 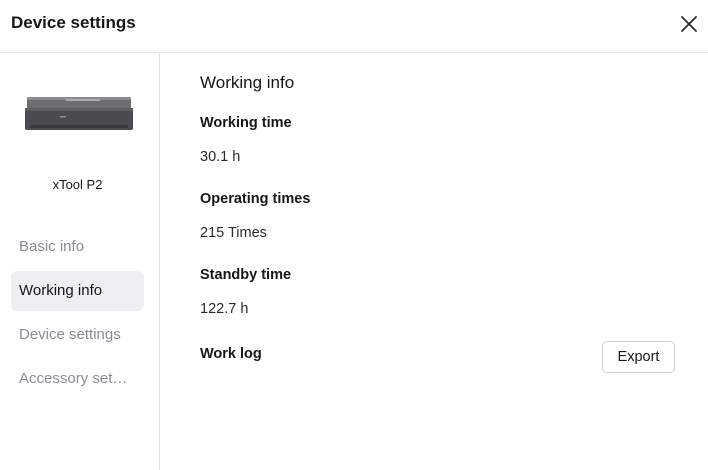 I want to click on work-log-label: Work log, so click(x=231, y=354).